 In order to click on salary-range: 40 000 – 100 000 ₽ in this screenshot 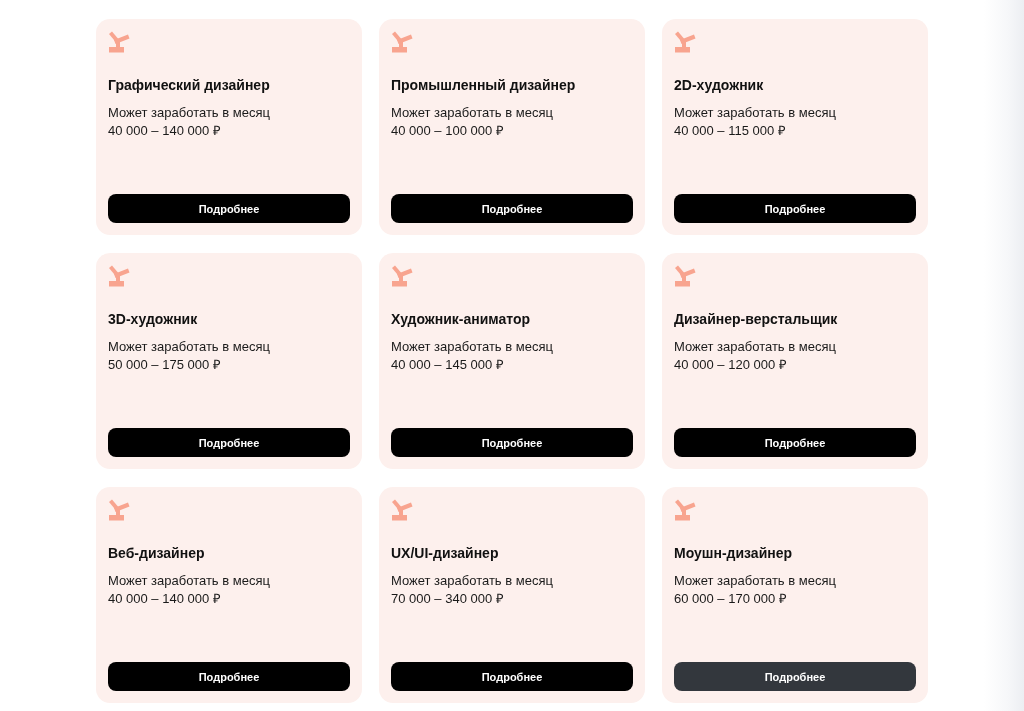, I will do `click(448, 131)`.